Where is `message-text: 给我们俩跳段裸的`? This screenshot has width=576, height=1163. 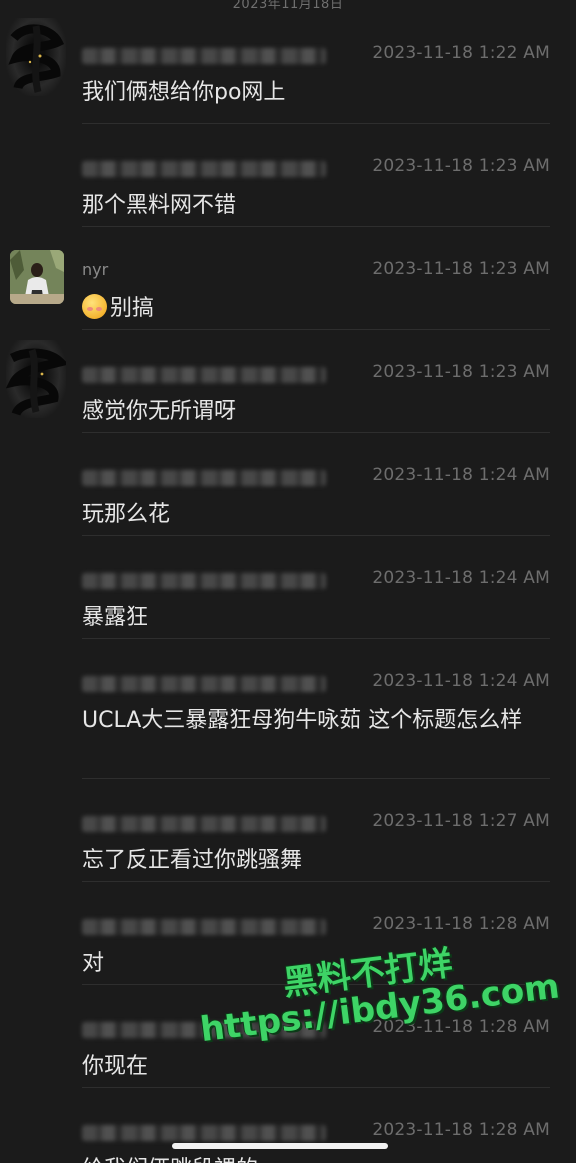 message-text: 给我们俩跳段裸的 is located at coordinates (318, 1158).